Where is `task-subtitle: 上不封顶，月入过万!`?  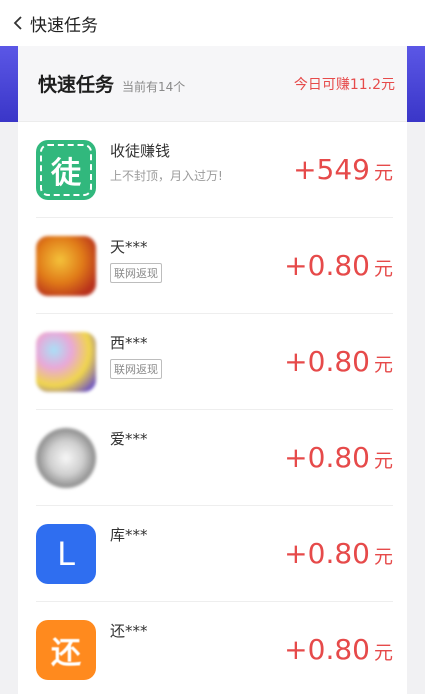
task-subtitle: 上不封顶，月入过万! is located at coordinates (166, 176).